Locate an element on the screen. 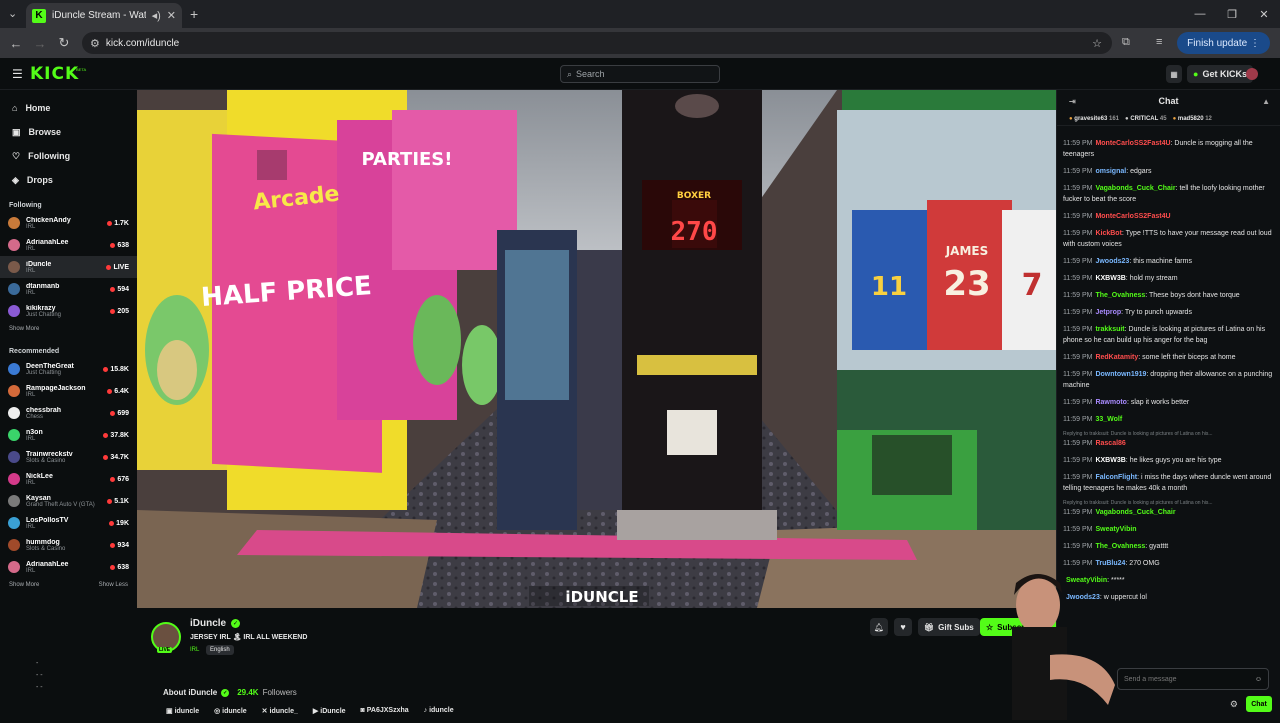 The height and width of the screenshot is (723, 1280). site-info-icon: ⚙ is located at coordinates (95, 43).